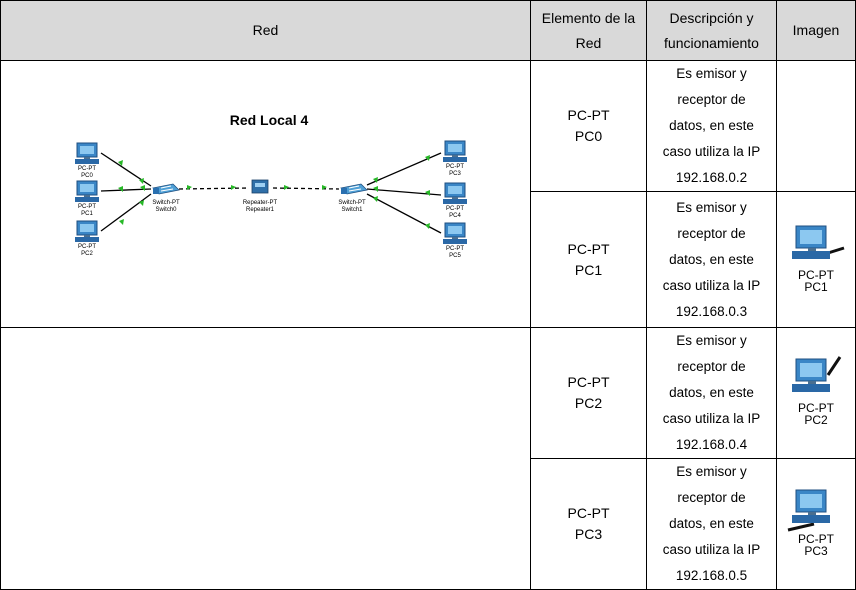  Describe the element at coordinates (816, 286) in the screenshot. I see `image-label-name: PC1` at that location.